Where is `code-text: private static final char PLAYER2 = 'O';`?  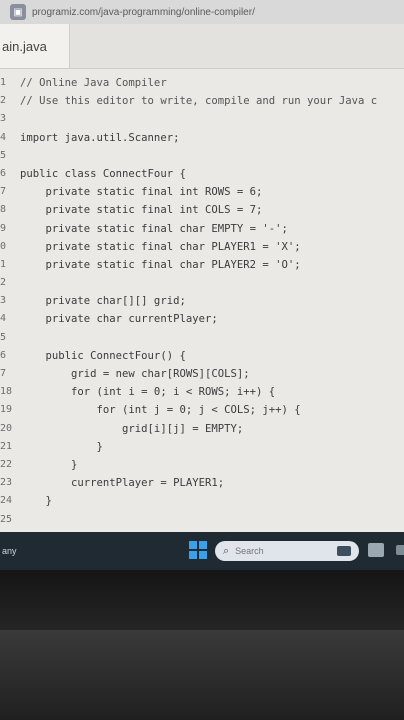
code-text: private static final char PLAYER2 = 'O'; is located at coordinates (160, 265).